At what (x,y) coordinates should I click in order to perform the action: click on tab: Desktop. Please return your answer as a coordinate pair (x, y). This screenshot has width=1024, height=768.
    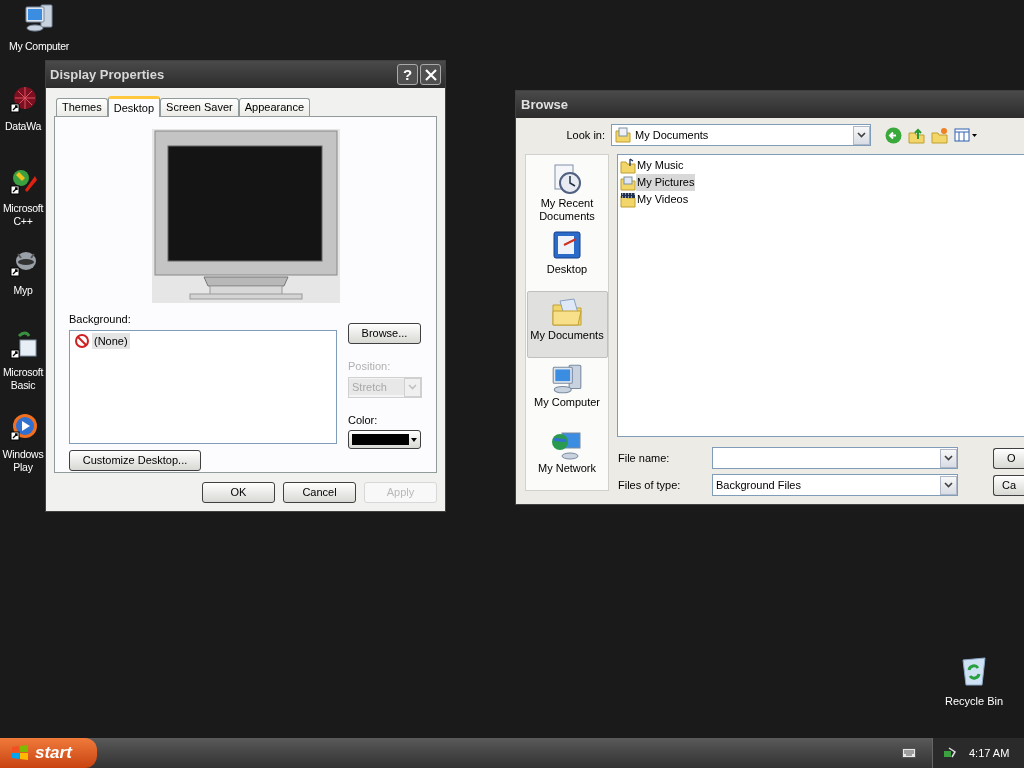
    Looking at the image, I should click on (134, 106).